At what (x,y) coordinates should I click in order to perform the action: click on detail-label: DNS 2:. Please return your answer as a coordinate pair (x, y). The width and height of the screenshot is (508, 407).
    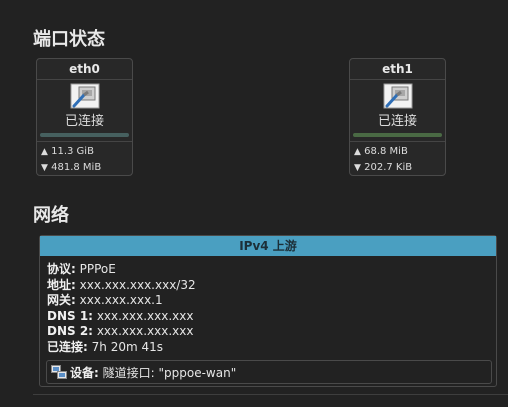
    Looking at the image, I should click on (70, 331).